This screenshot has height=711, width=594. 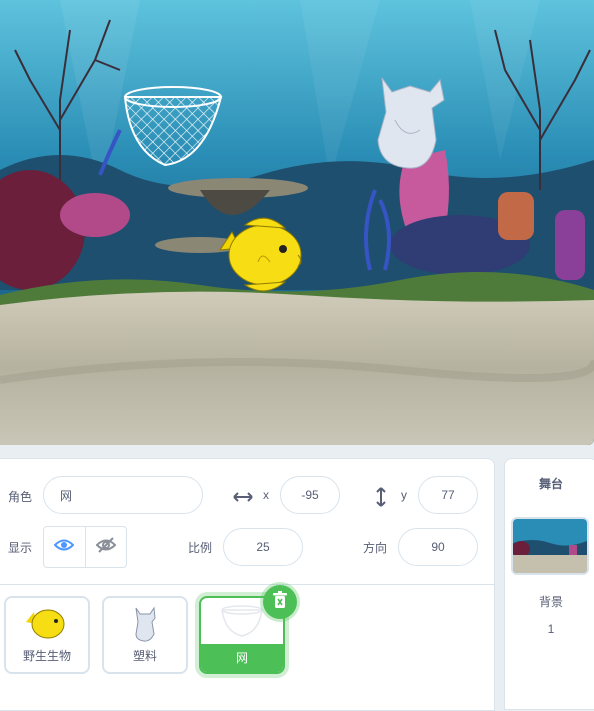 I want to click on sprite-tile-wildlife: 野生生物, so click(x=47, y=635).